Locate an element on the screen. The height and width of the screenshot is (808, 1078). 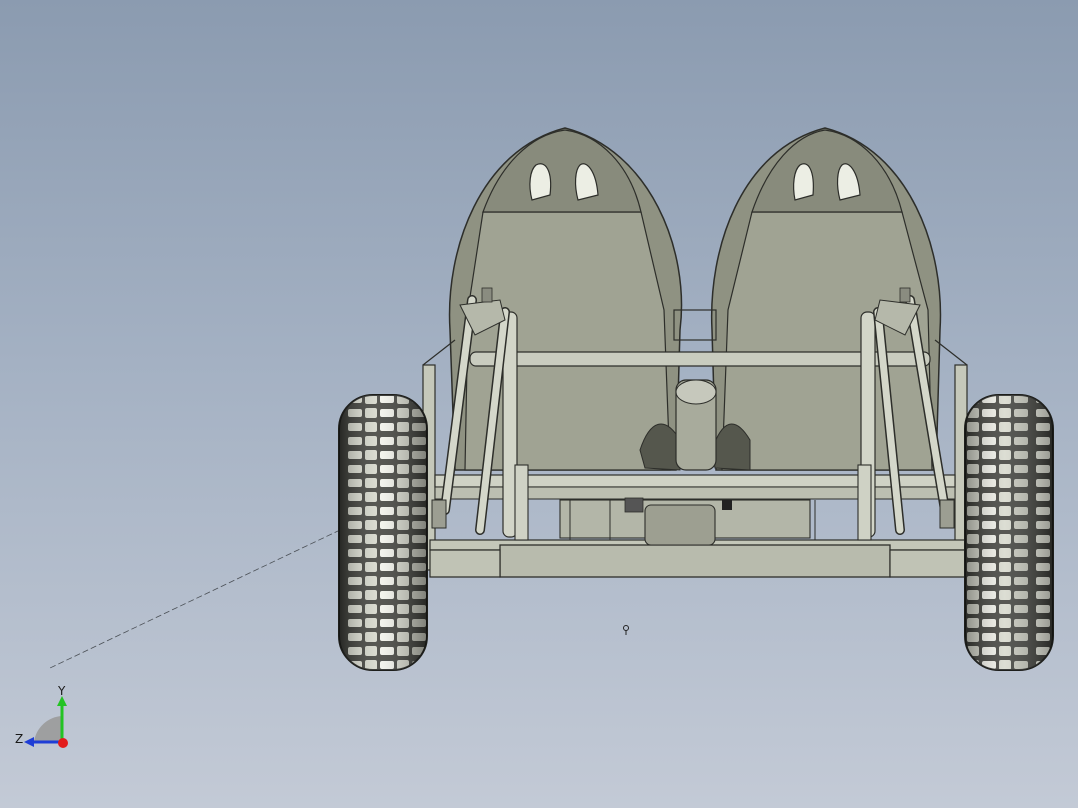
coordinate-triad: Y Z is located at coordinates (41, 716).